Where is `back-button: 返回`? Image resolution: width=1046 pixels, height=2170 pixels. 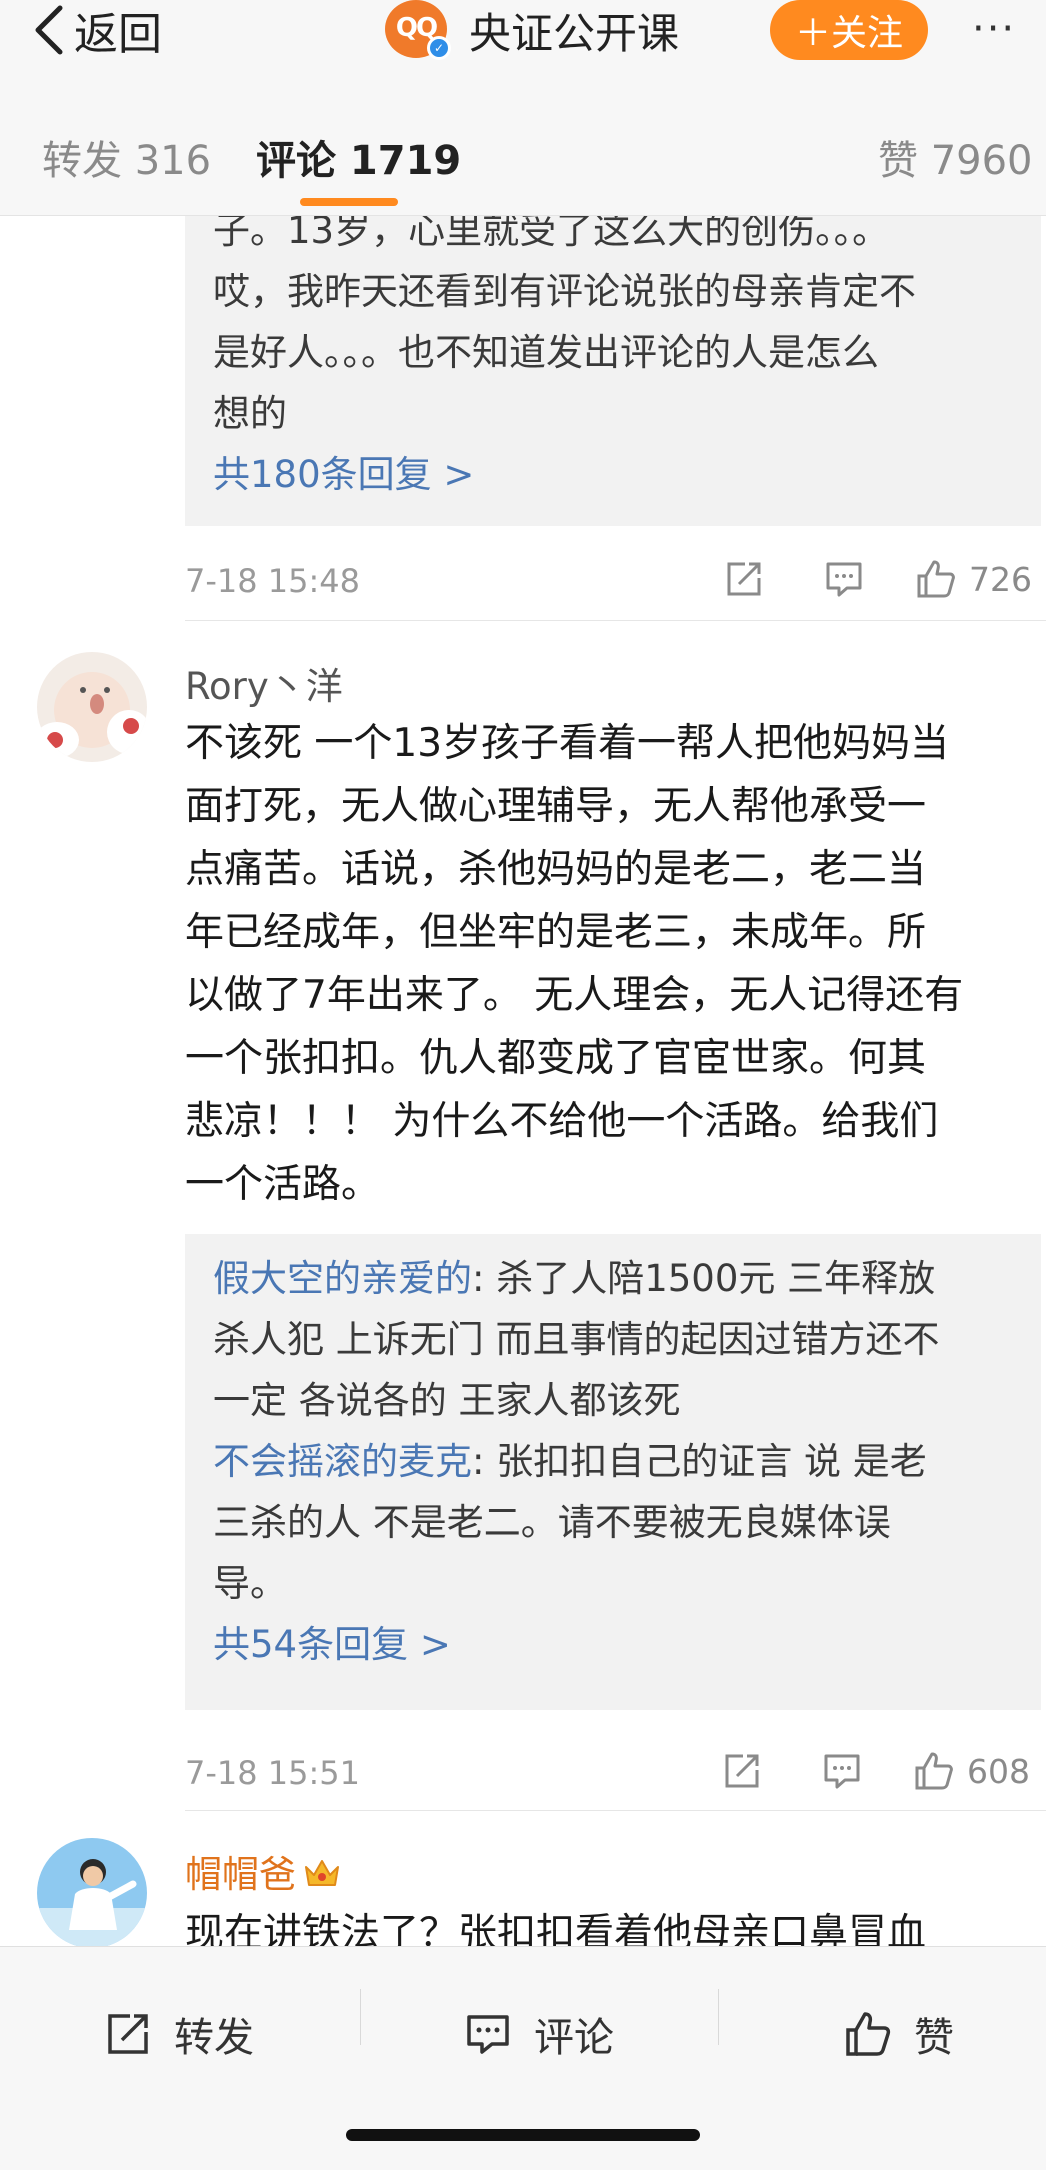
back-button: 返回 is located at coordinates (96, 32).